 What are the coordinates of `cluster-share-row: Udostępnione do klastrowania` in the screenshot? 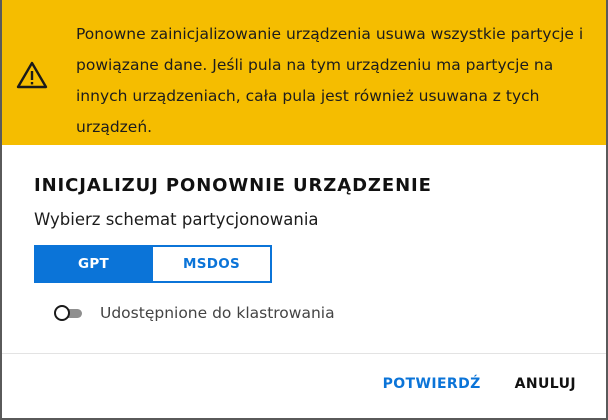 It's located at (194, 313).